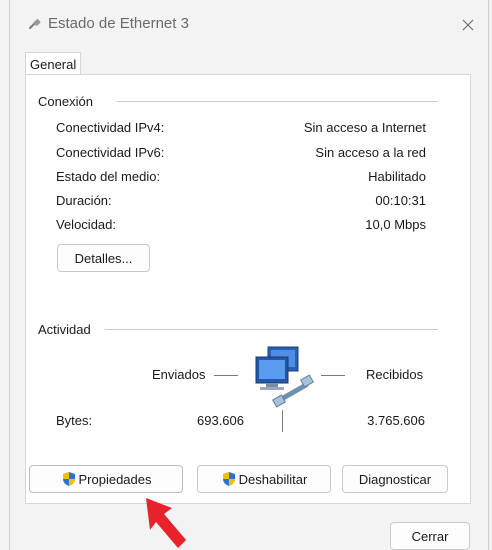 The width and height of the screenshot is (492, 550). Describe the element at coordinates (395, 374) in the screenshot. I see `received-label: Recibidos` at that location.